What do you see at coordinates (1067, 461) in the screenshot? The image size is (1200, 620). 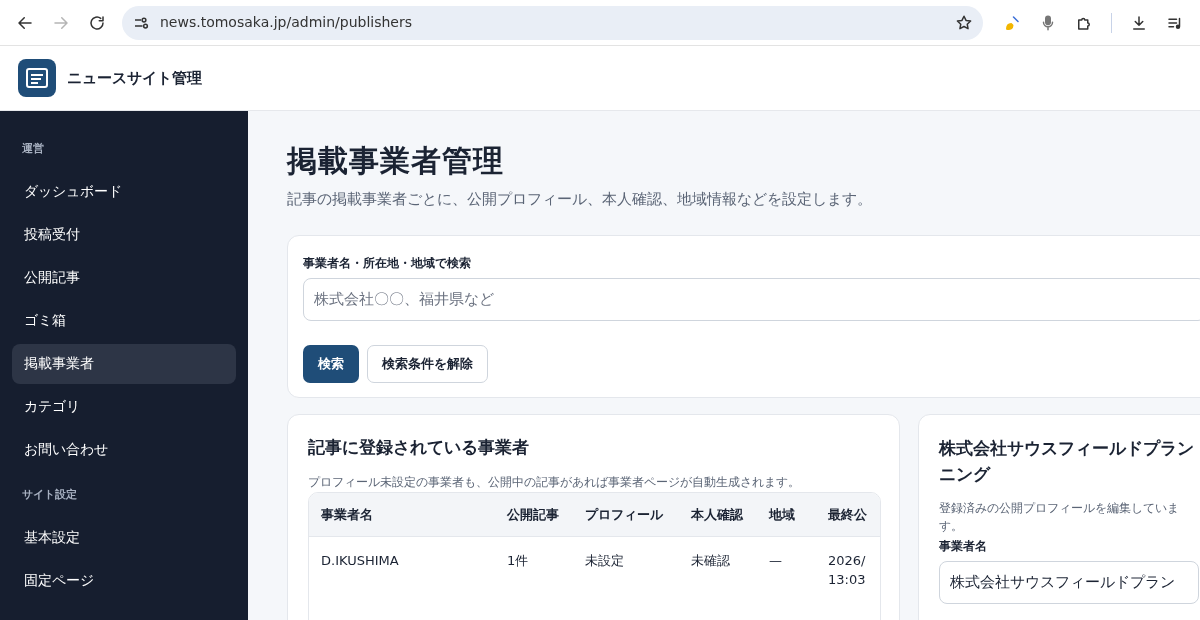 I see `card-title: 株式会社サウスフィールドプランニング` at bounding box center [1067, 461].